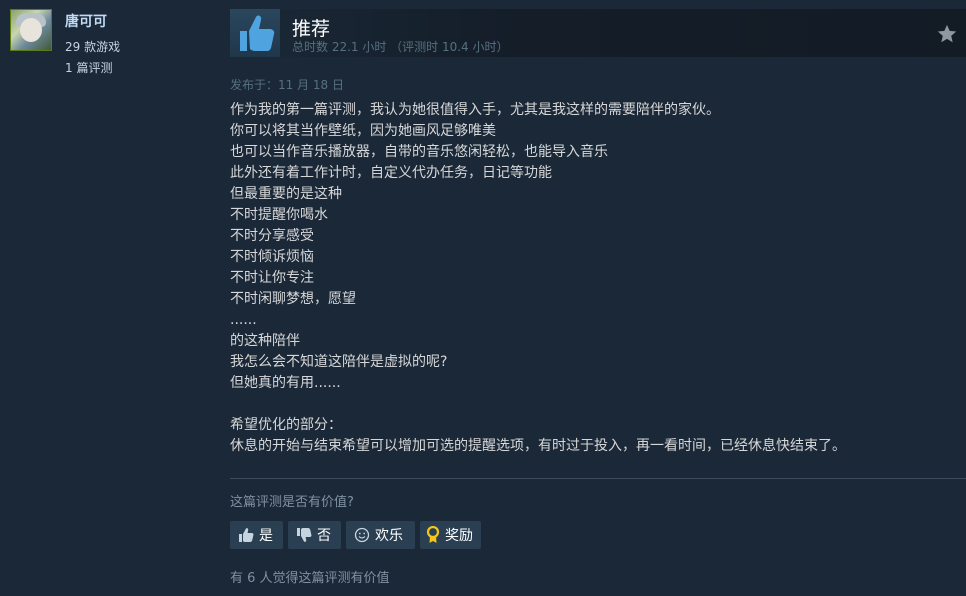  What do you see at coordinates (400, 47) in the screenshot?
I see `review-hours: 总时数 22.1 小时 （评测时 10.4 小时）` at bounding box center [400, 47].